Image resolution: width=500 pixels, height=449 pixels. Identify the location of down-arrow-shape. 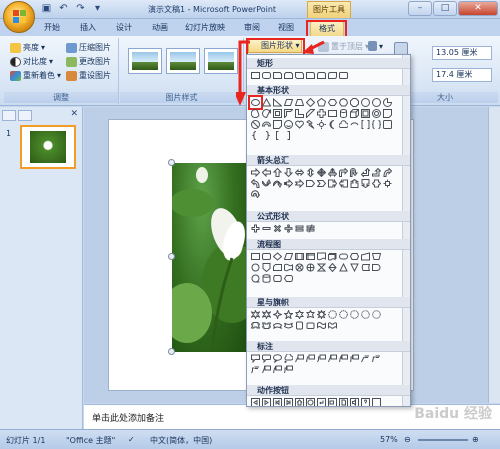
(288, 172).